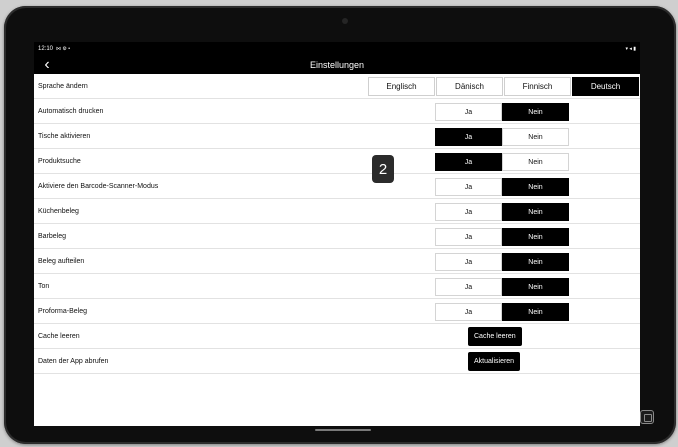 The height and width of the screenshot is (447, 678). Describe the element at coordinates (401, 86) in the screenshot. I see `language-option-englisch: Englisch` at that location.